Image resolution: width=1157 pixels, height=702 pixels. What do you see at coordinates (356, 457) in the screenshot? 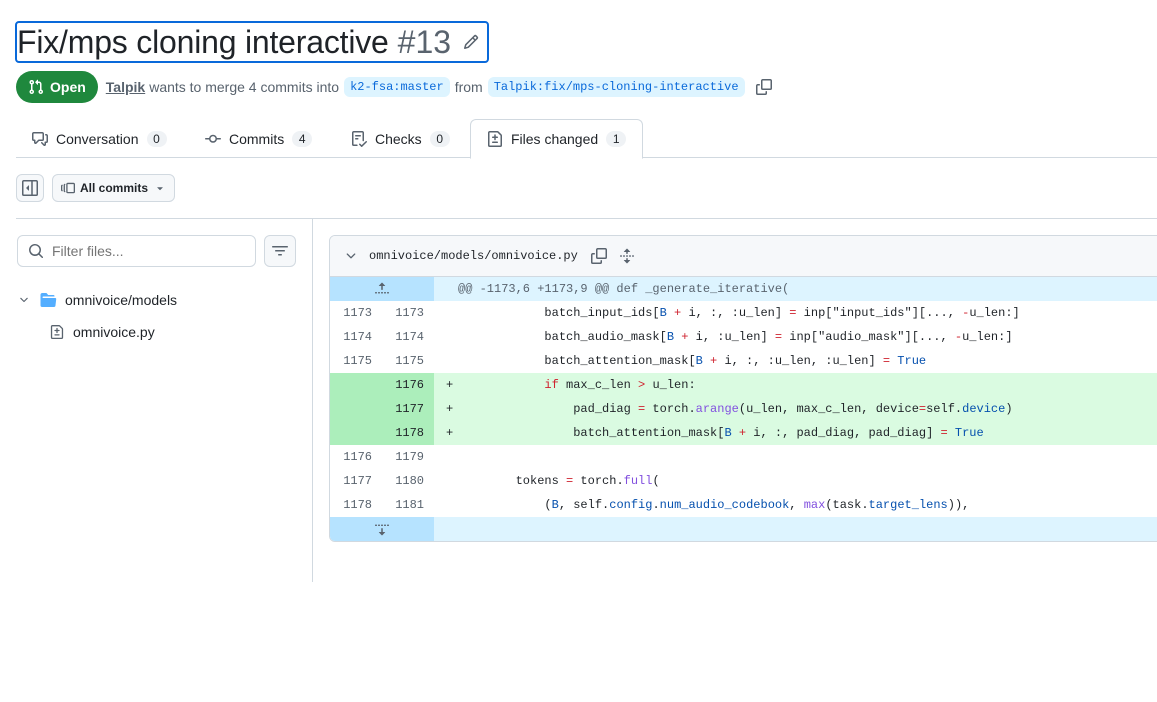
I see `old-line-number: 1176` at bounding box center [356, 457].